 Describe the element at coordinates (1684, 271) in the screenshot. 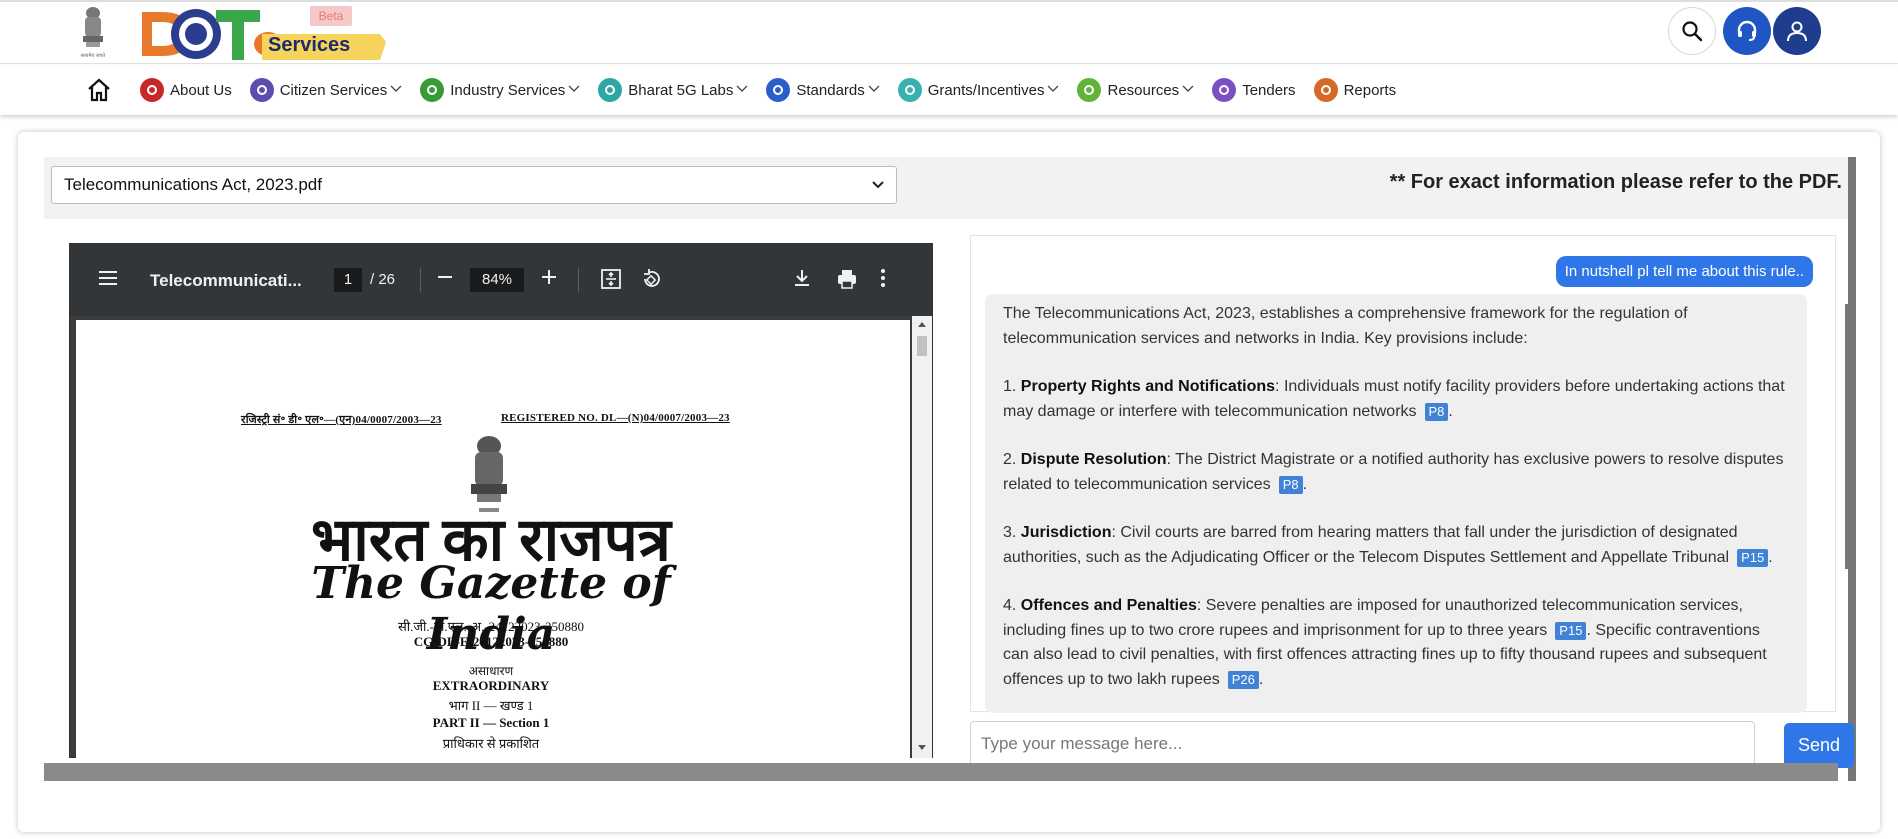

I see `user-message: In nutshell pl tell me about this rule..` at that location.